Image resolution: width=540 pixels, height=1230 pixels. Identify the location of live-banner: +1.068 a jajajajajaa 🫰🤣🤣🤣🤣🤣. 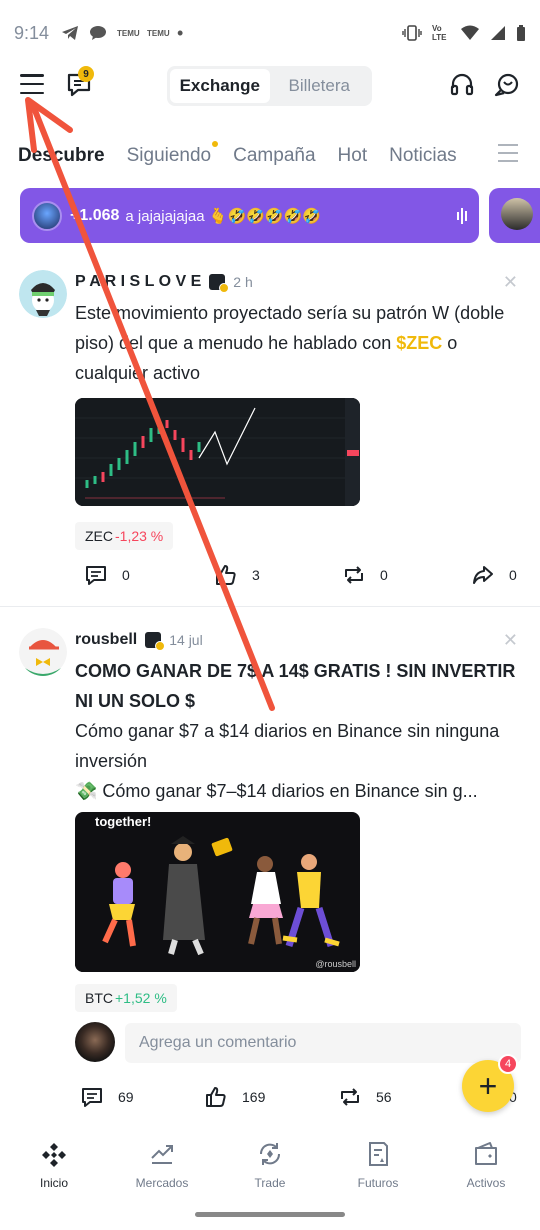
(249, 215).